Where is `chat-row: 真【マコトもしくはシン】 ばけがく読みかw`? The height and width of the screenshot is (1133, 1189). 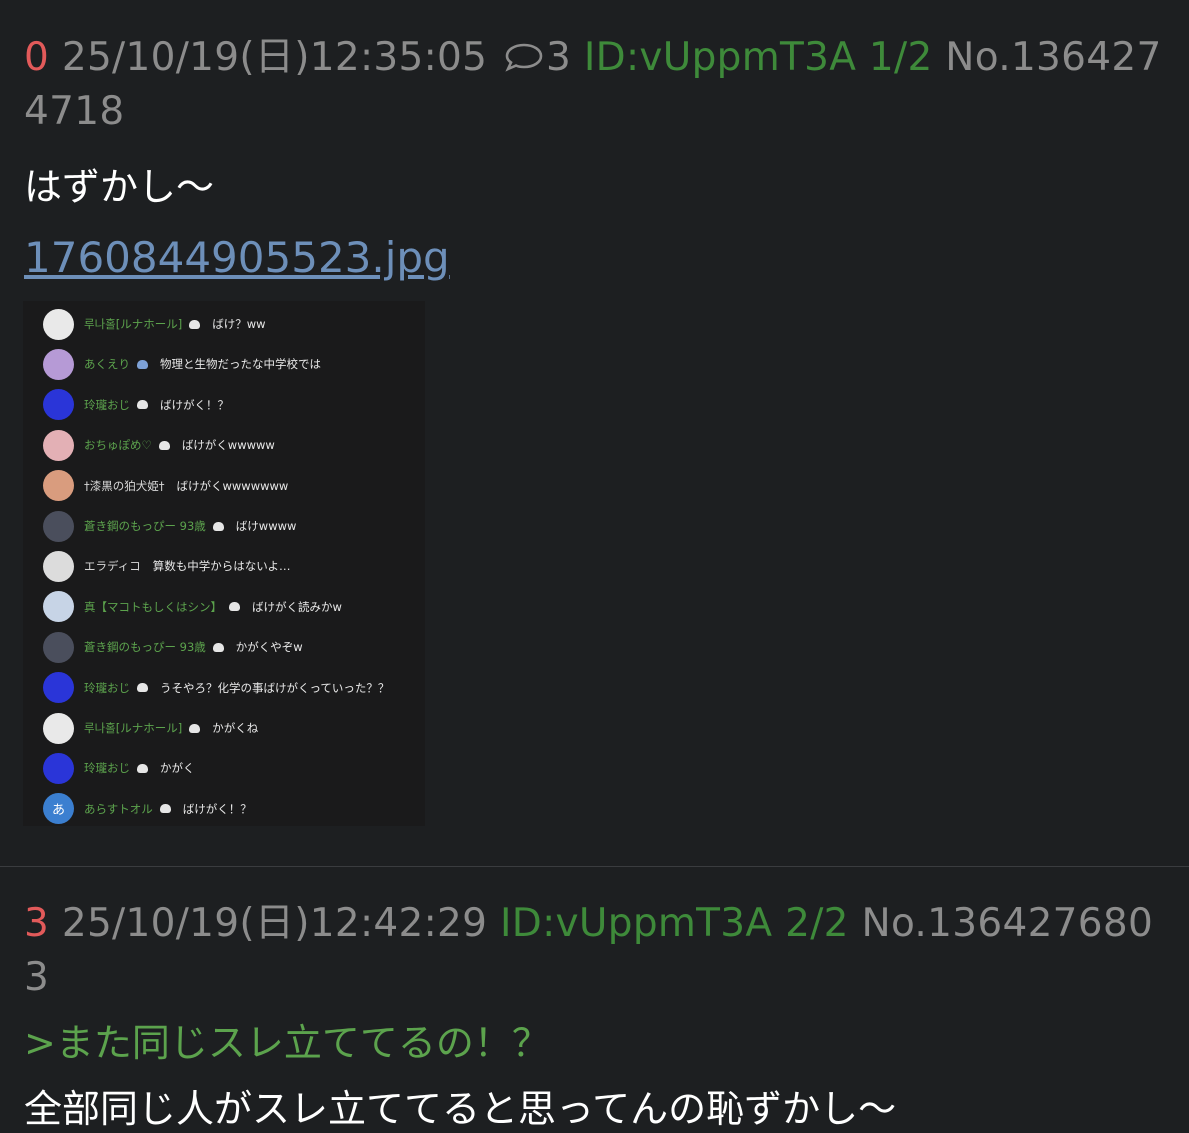 chat-row: 真【マコトもしくはシン】 ばけがく読みかw is located at coordinates (192, 607).